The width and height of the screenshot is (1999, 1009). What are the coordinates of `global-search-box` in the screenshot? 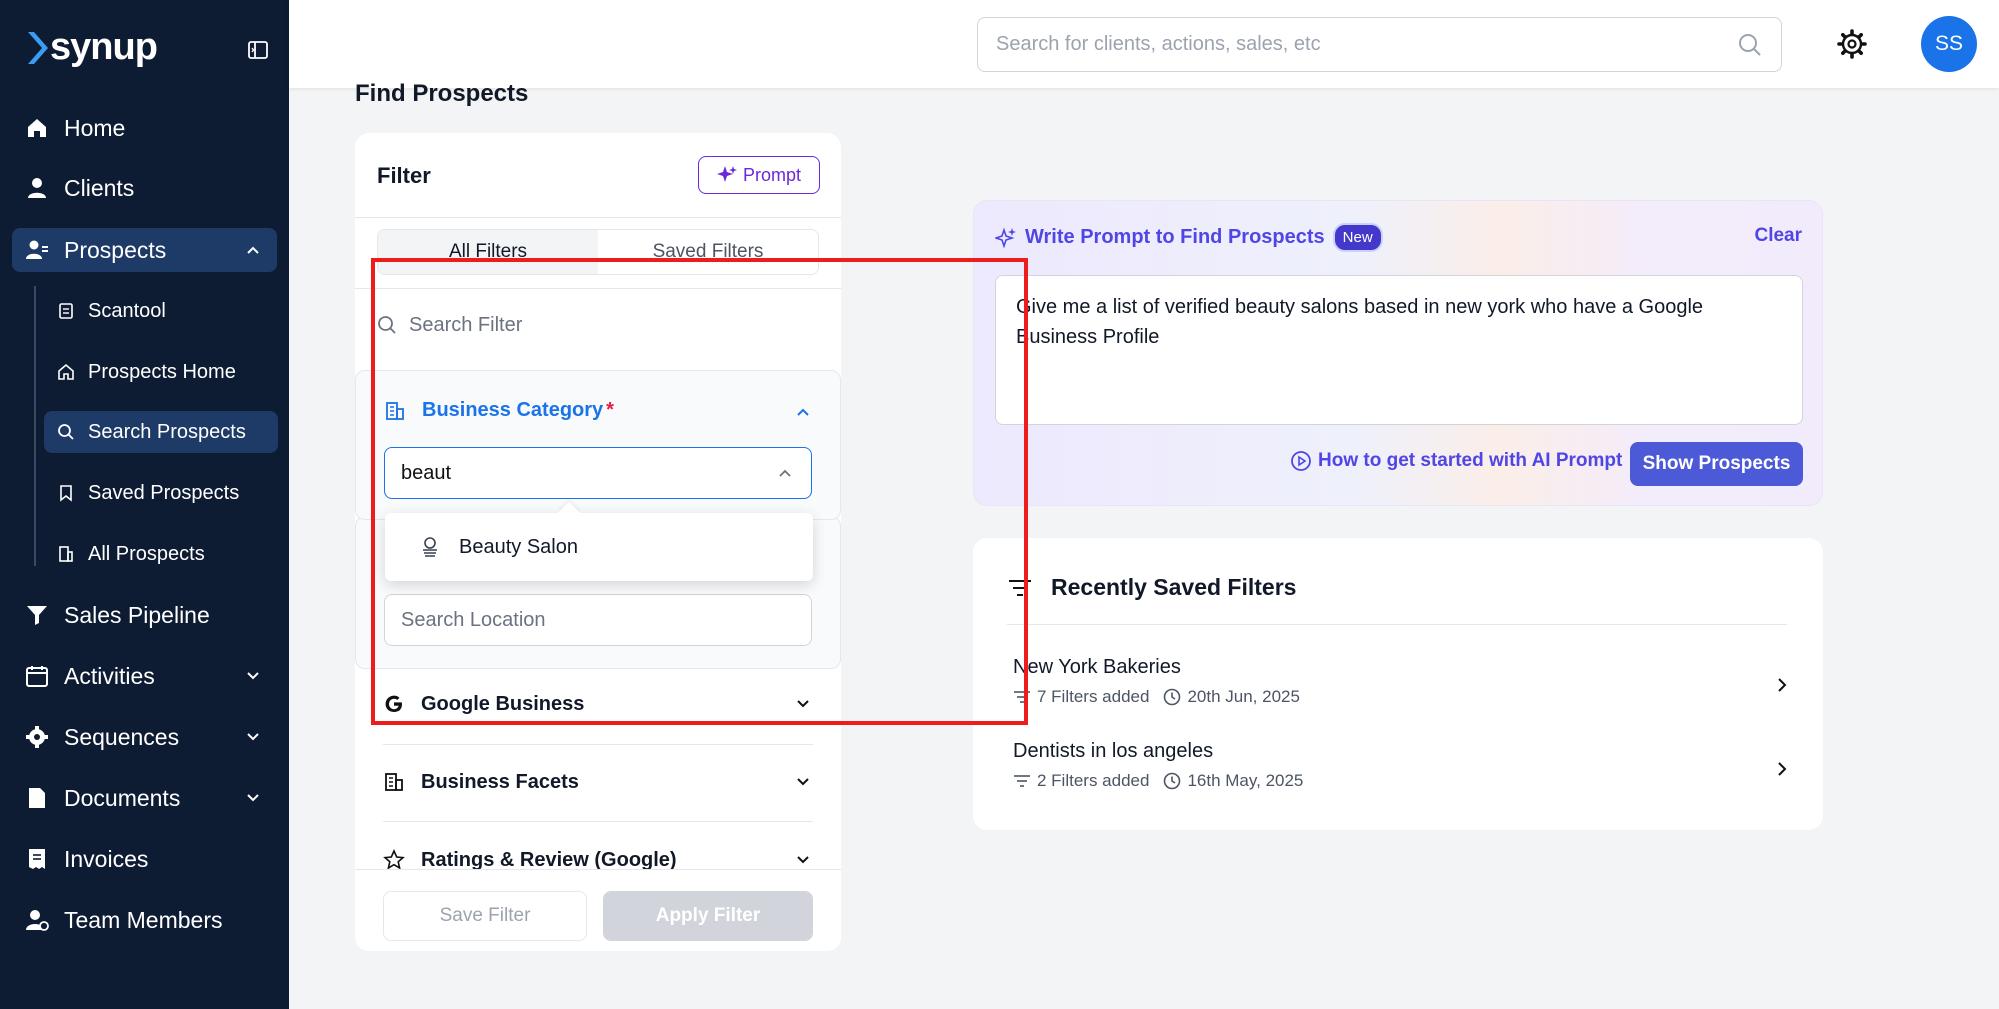 It's located at (1379, 44).